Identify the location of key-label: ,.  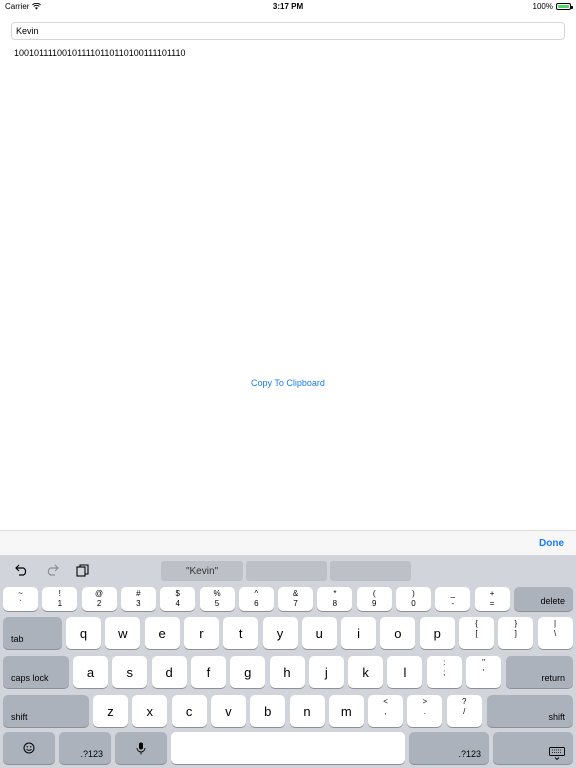
(385, 711).